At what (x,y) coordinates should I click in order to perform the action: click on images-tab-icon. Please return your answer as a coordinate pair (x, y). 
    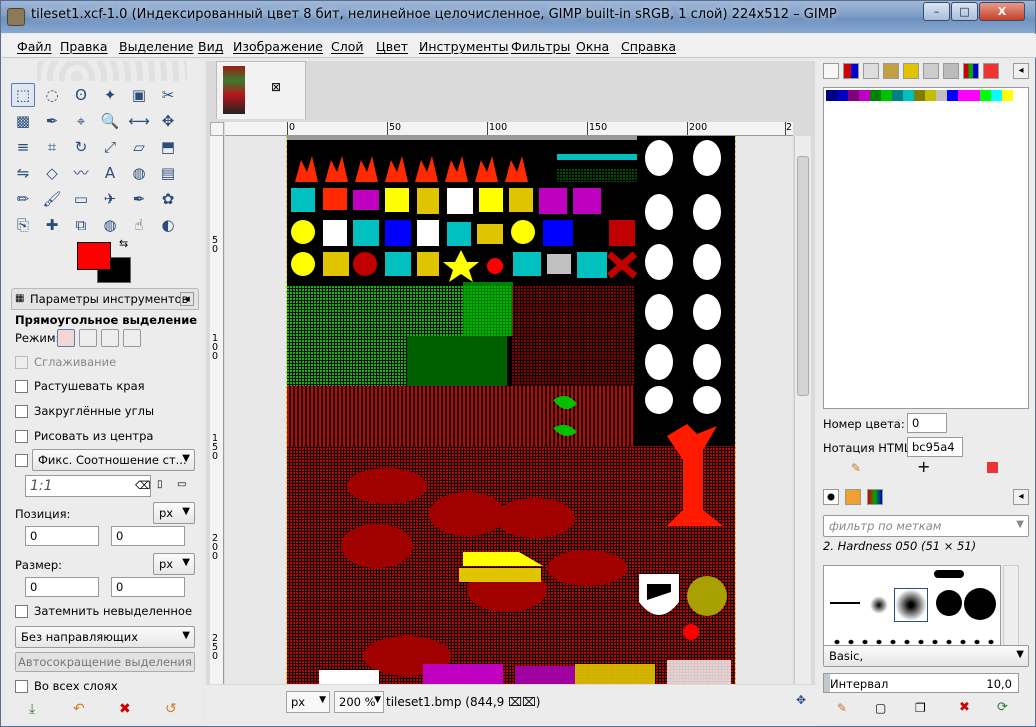
    Looking at the image, I should click on (951, 71).